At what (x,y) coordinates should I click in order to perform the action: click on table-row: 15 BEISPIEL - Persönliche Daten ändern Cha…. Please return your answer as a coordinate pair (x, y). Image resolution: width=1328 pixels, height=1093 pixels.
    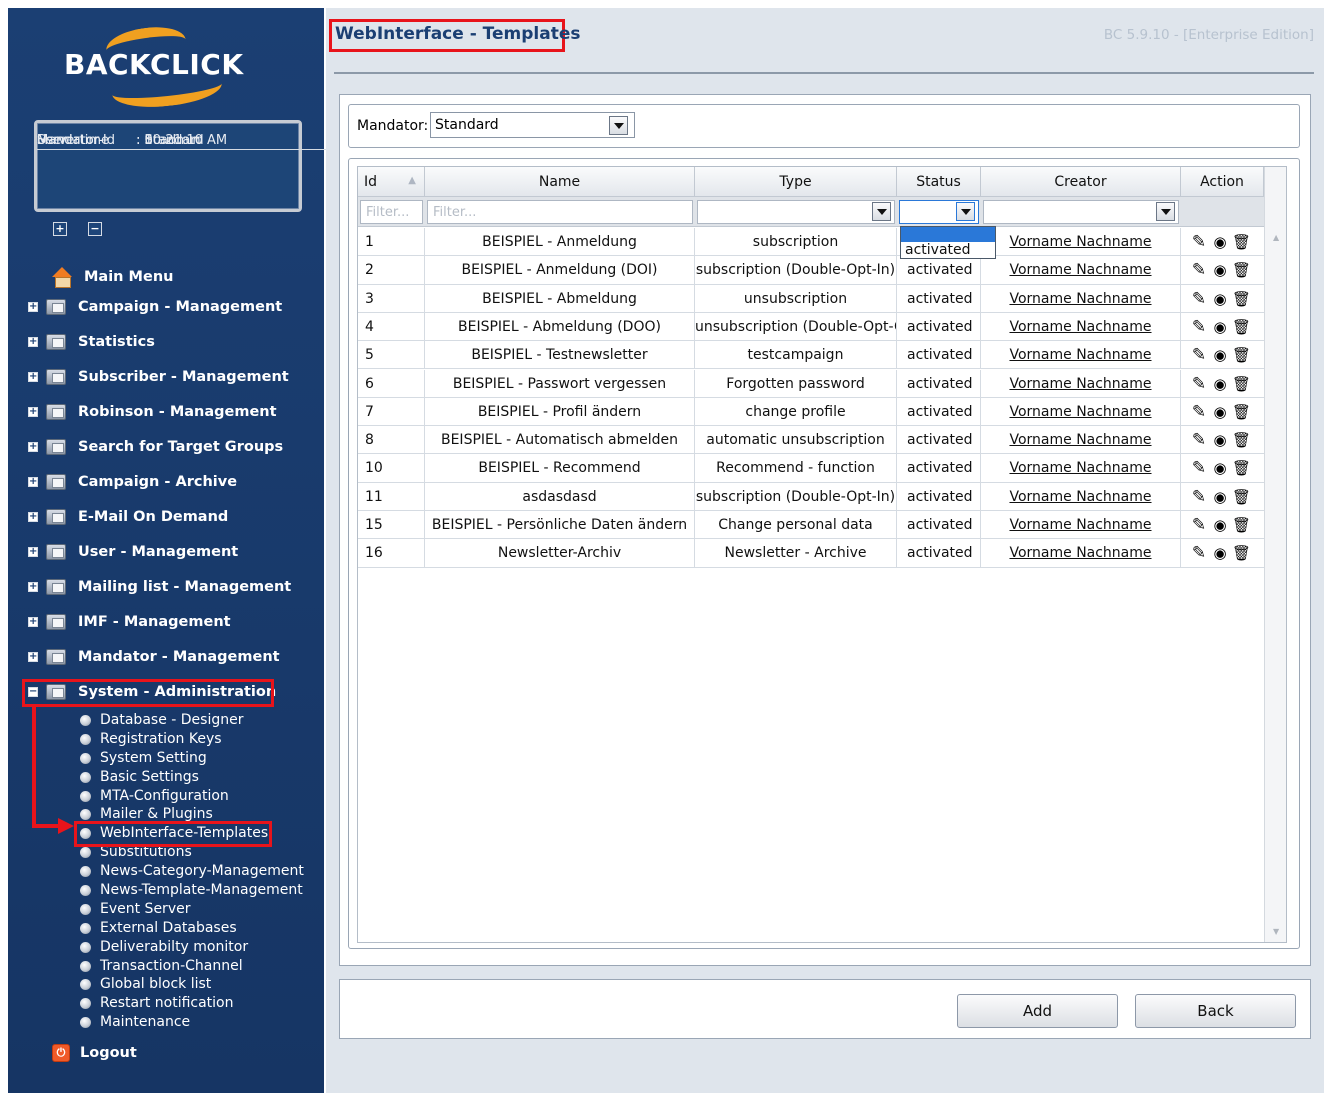
    Looking at the image, I should click on (811, 525).